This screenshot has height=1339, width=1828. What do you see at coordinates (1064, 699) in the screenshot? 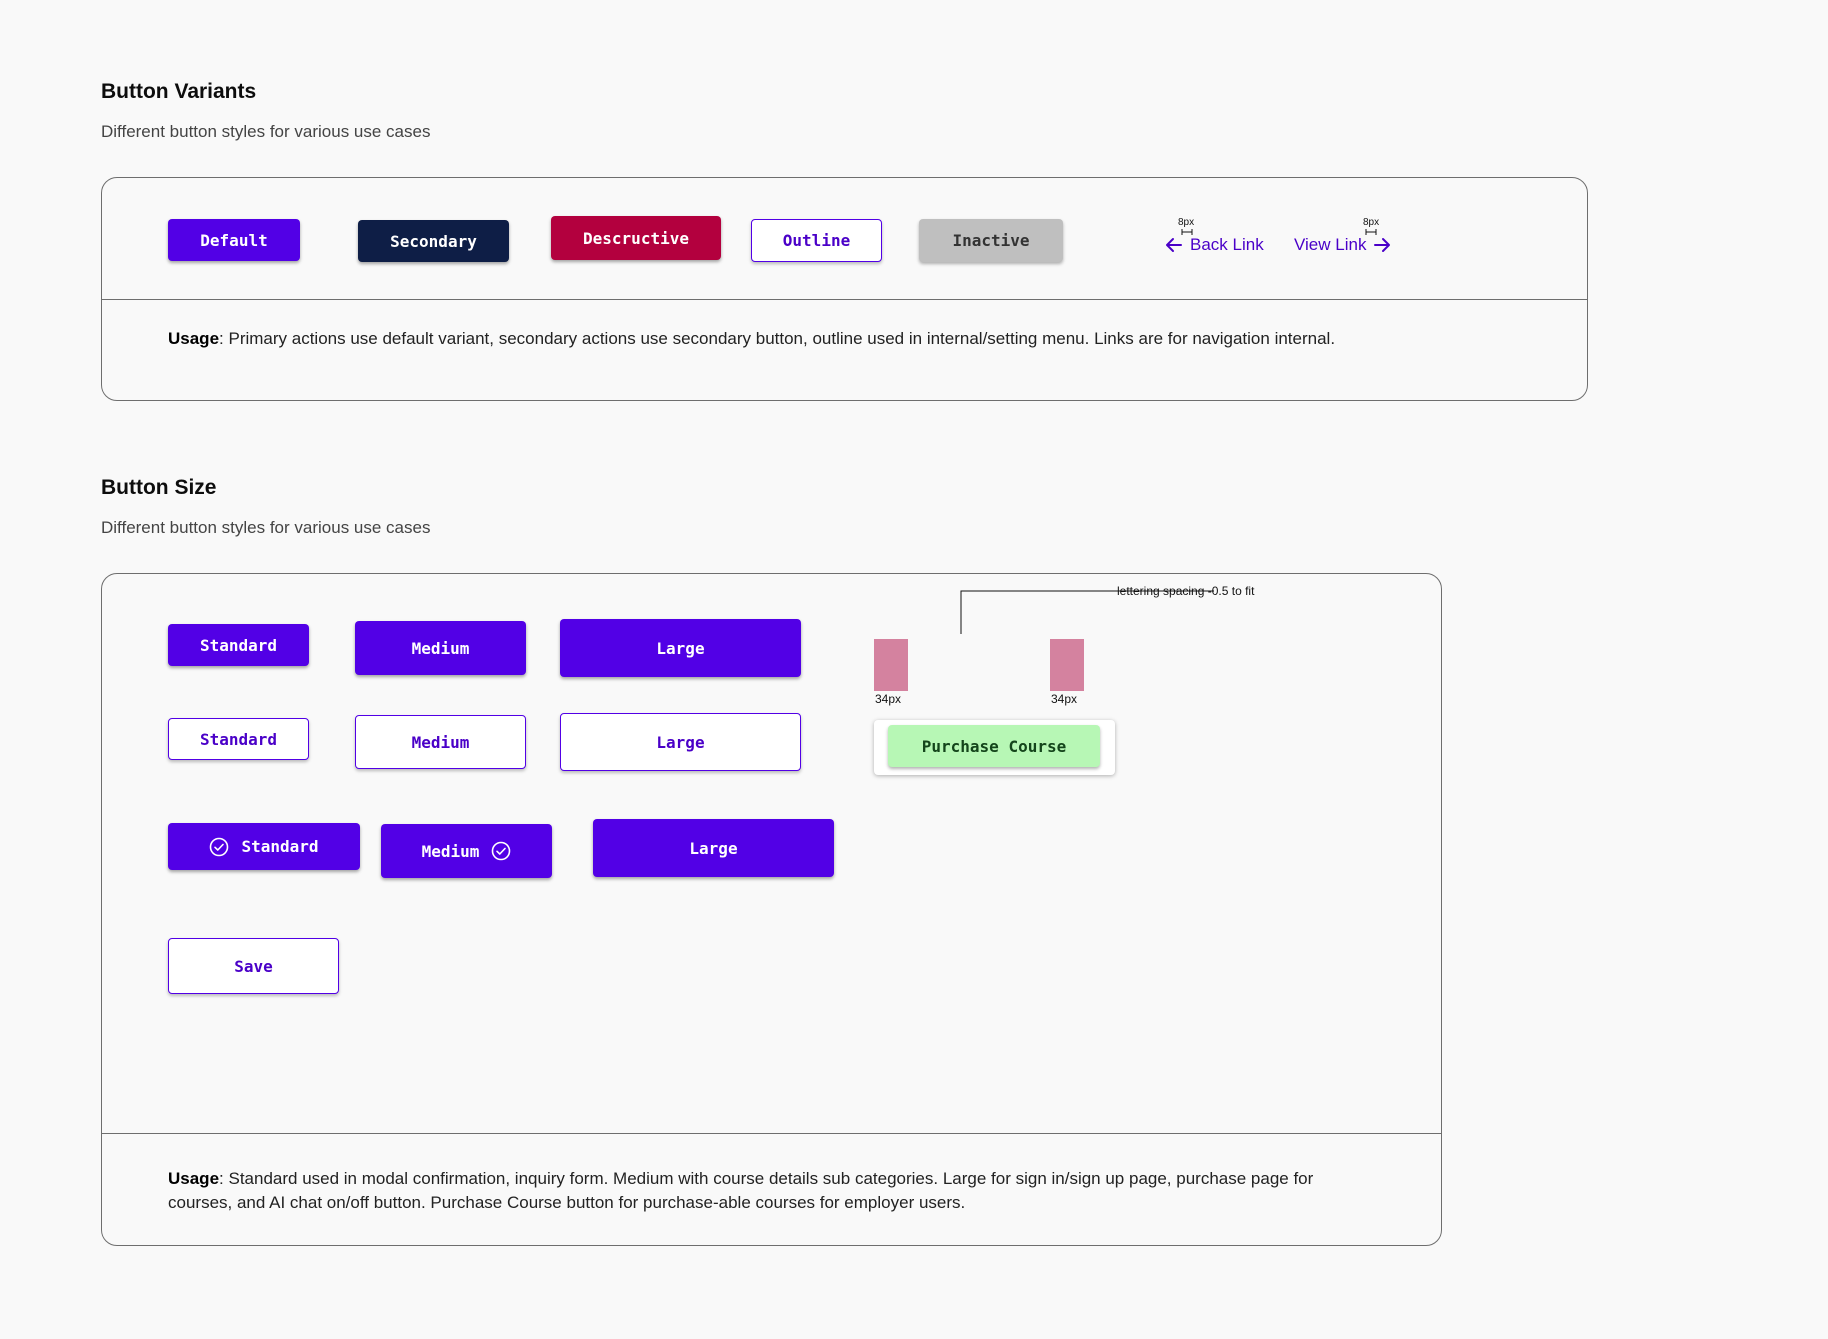
I see `right-padding-label: 34px` at bounding box center [1064, 699].